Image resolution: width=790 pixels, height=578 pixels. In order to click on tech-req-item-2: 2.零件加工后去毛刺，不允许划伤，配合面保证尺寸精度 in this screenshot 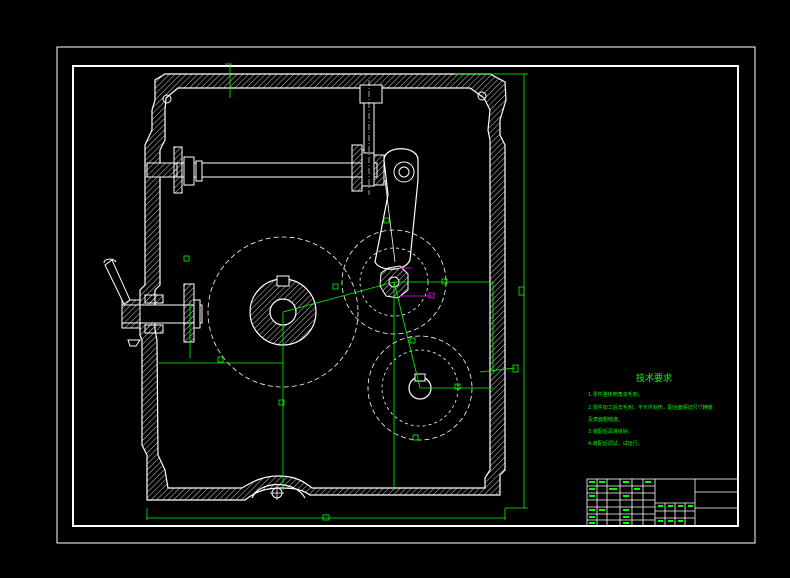, I will do `click(650, 407)`.